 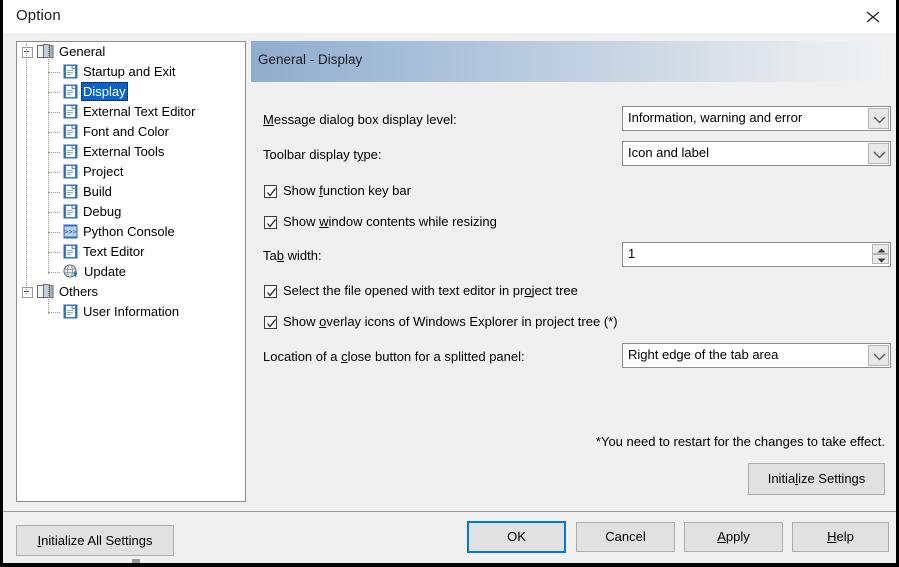 I want to click on tab-width-value: 1, so click(x=632, y=253).